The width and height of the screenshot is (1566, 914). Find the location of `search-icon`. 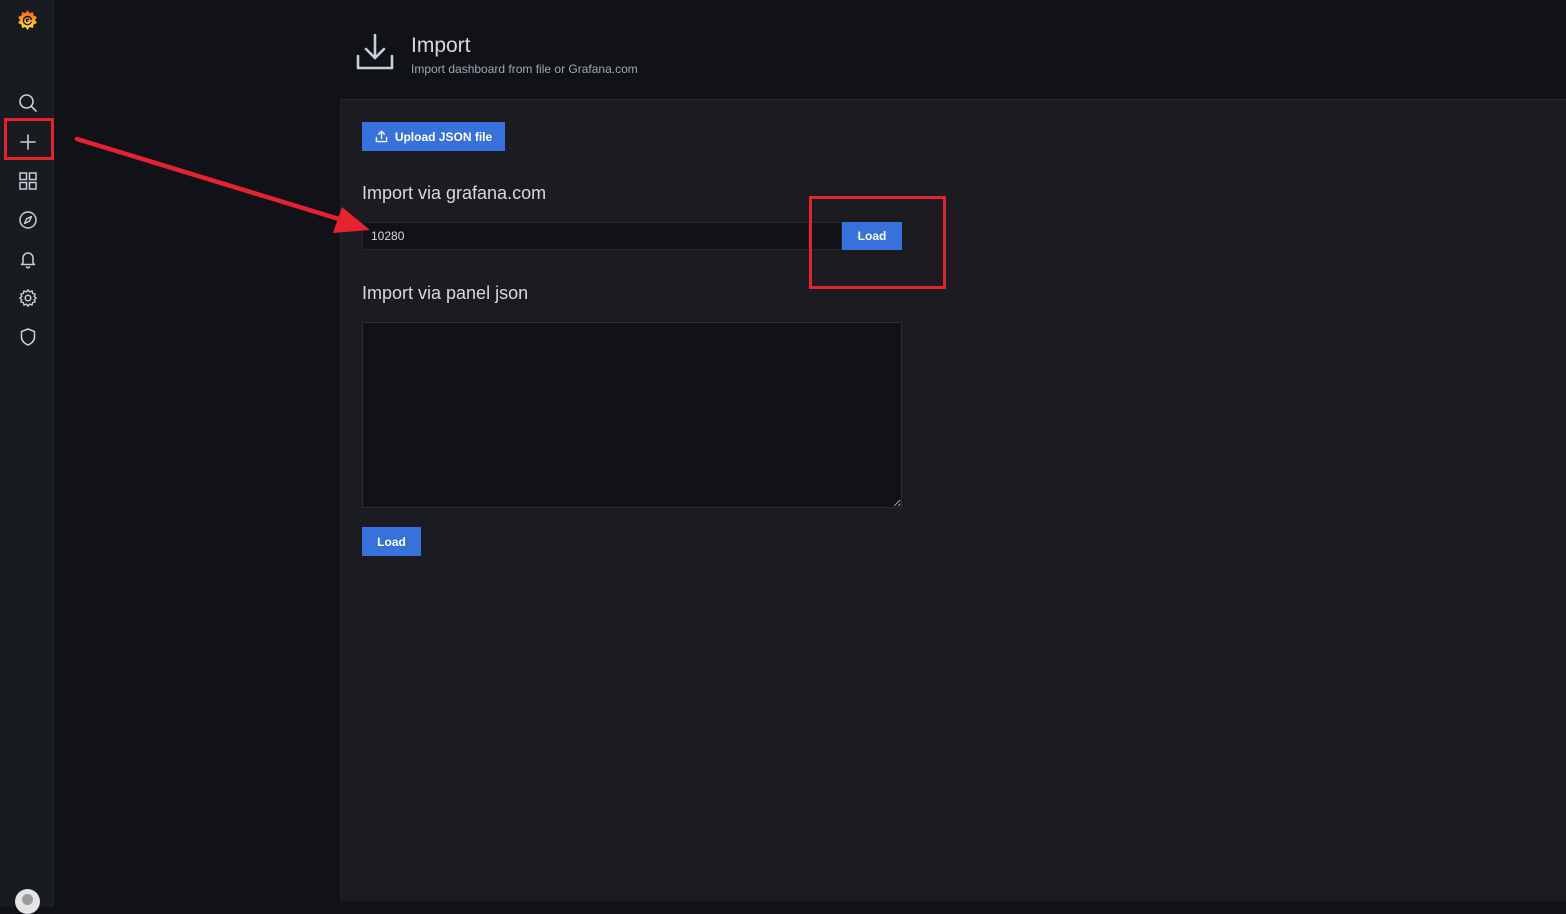

search-icon is located at coordinates (27, 102).